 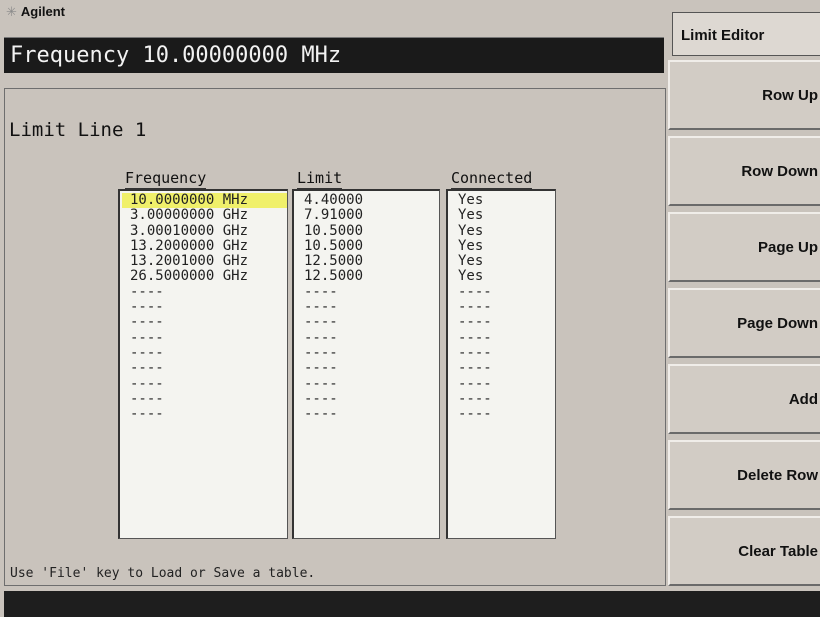 What do you see at coordinates (203, 231) in the screenshot?
I see `frequency-cell: 3.00010000 GHz` at bounding box center [203, 231].